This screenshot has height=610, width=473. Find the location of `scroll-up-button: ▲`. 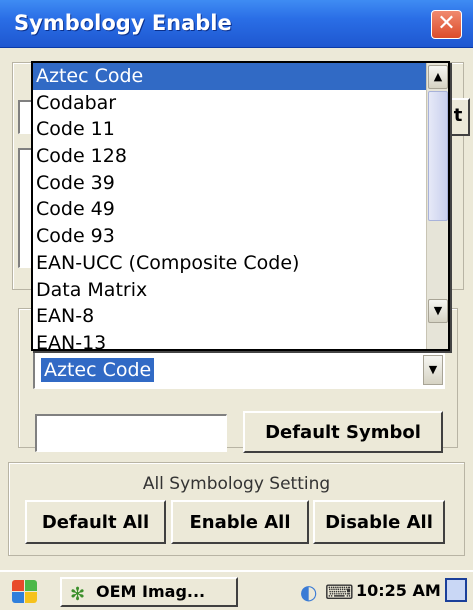

scroll-up-button: ▲ is located at coordinates (438, 77).